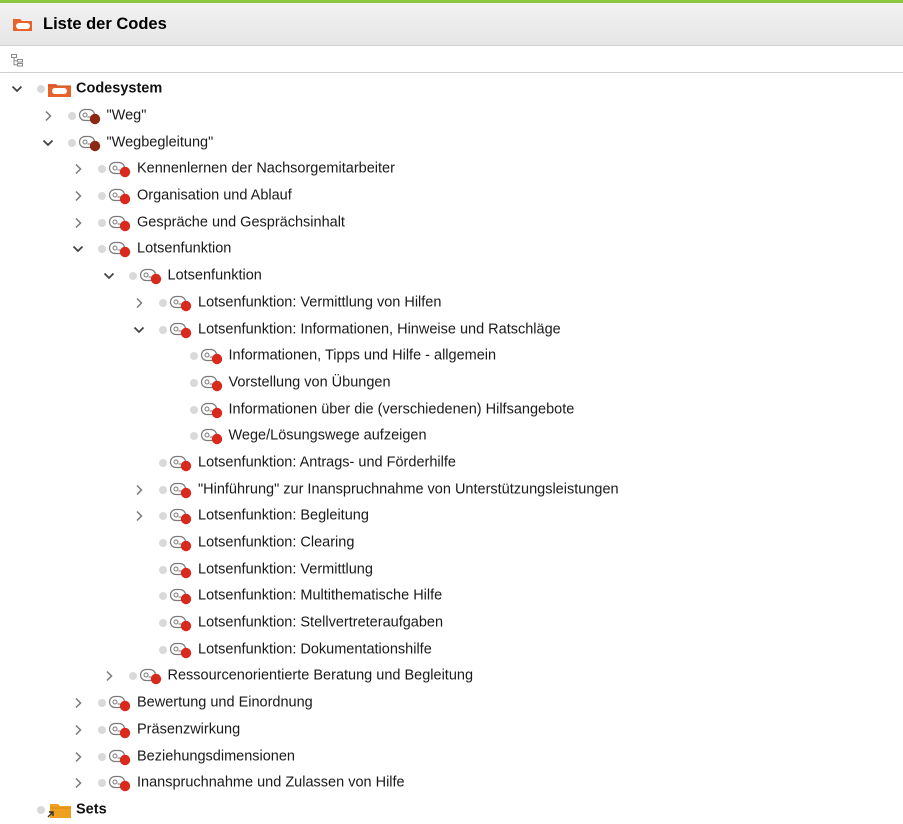 Image resolution: width=903 pixels, height=824 pixels. Describe the element at coordinates (184, 249) in the screenshot. I see `tree-item-label: Lotsenfunktion` at that location.